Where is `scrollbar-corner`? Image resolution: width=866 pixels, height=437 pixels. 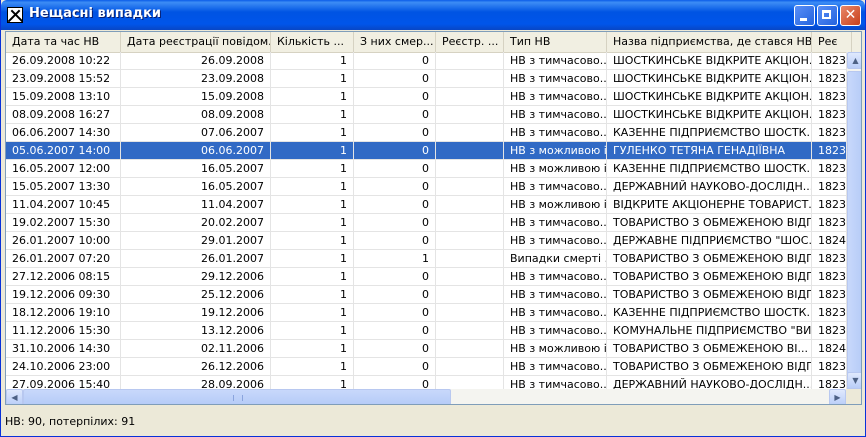
scrollbar-corner is located at coordinates (853, 396).